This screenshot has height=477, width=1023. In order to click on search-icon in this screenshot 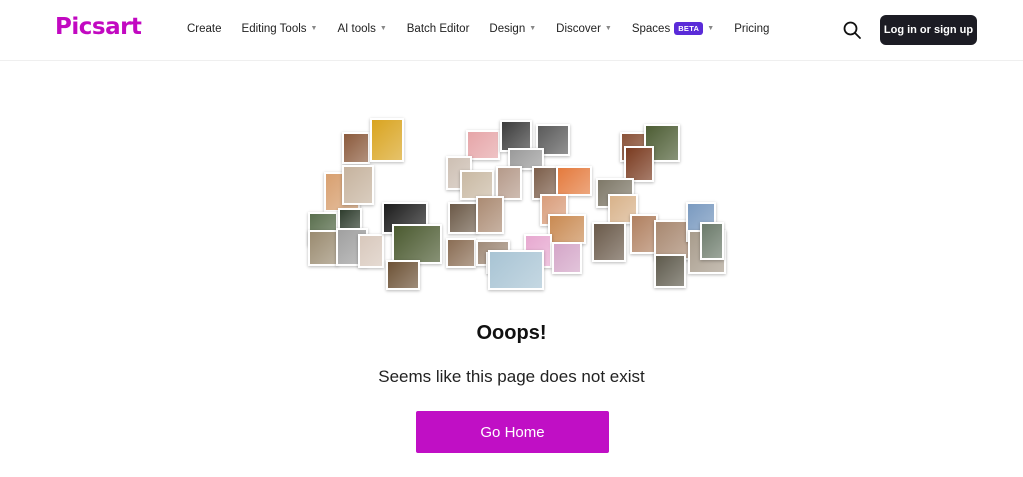, I will do `click(852, 30)`.